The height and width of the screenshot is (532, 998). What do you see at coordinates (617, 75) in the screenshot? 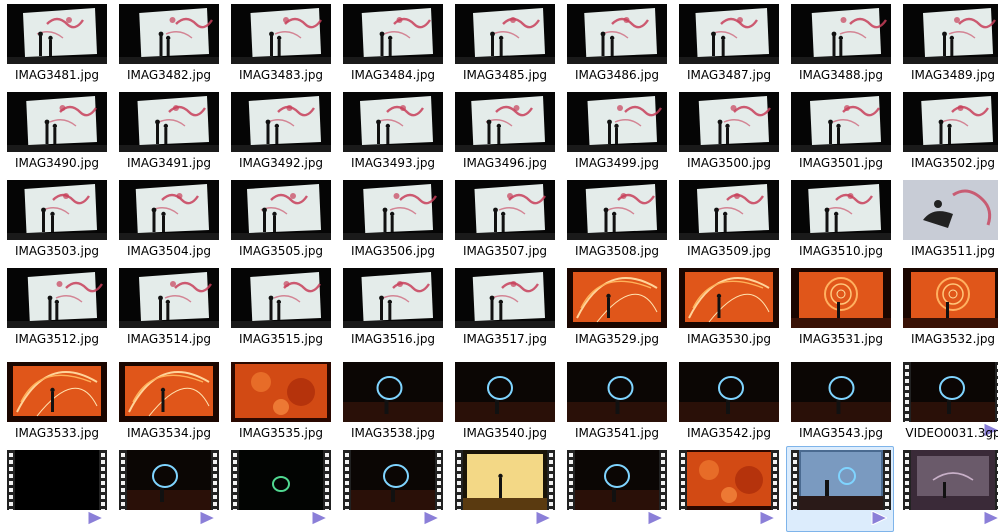
I see `file-name-label: IMAG3486.jpg` at bounding box center [617, 75].